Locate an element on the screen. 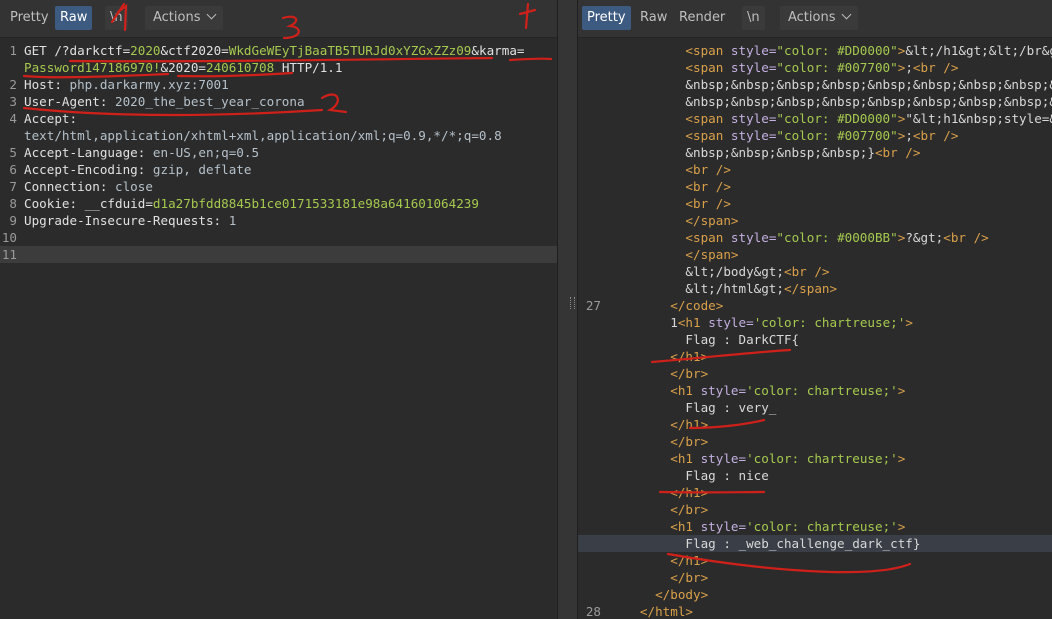  code-token: "&lt;h1&nbsp;style=&#039; is located at coordinates (978, 118).